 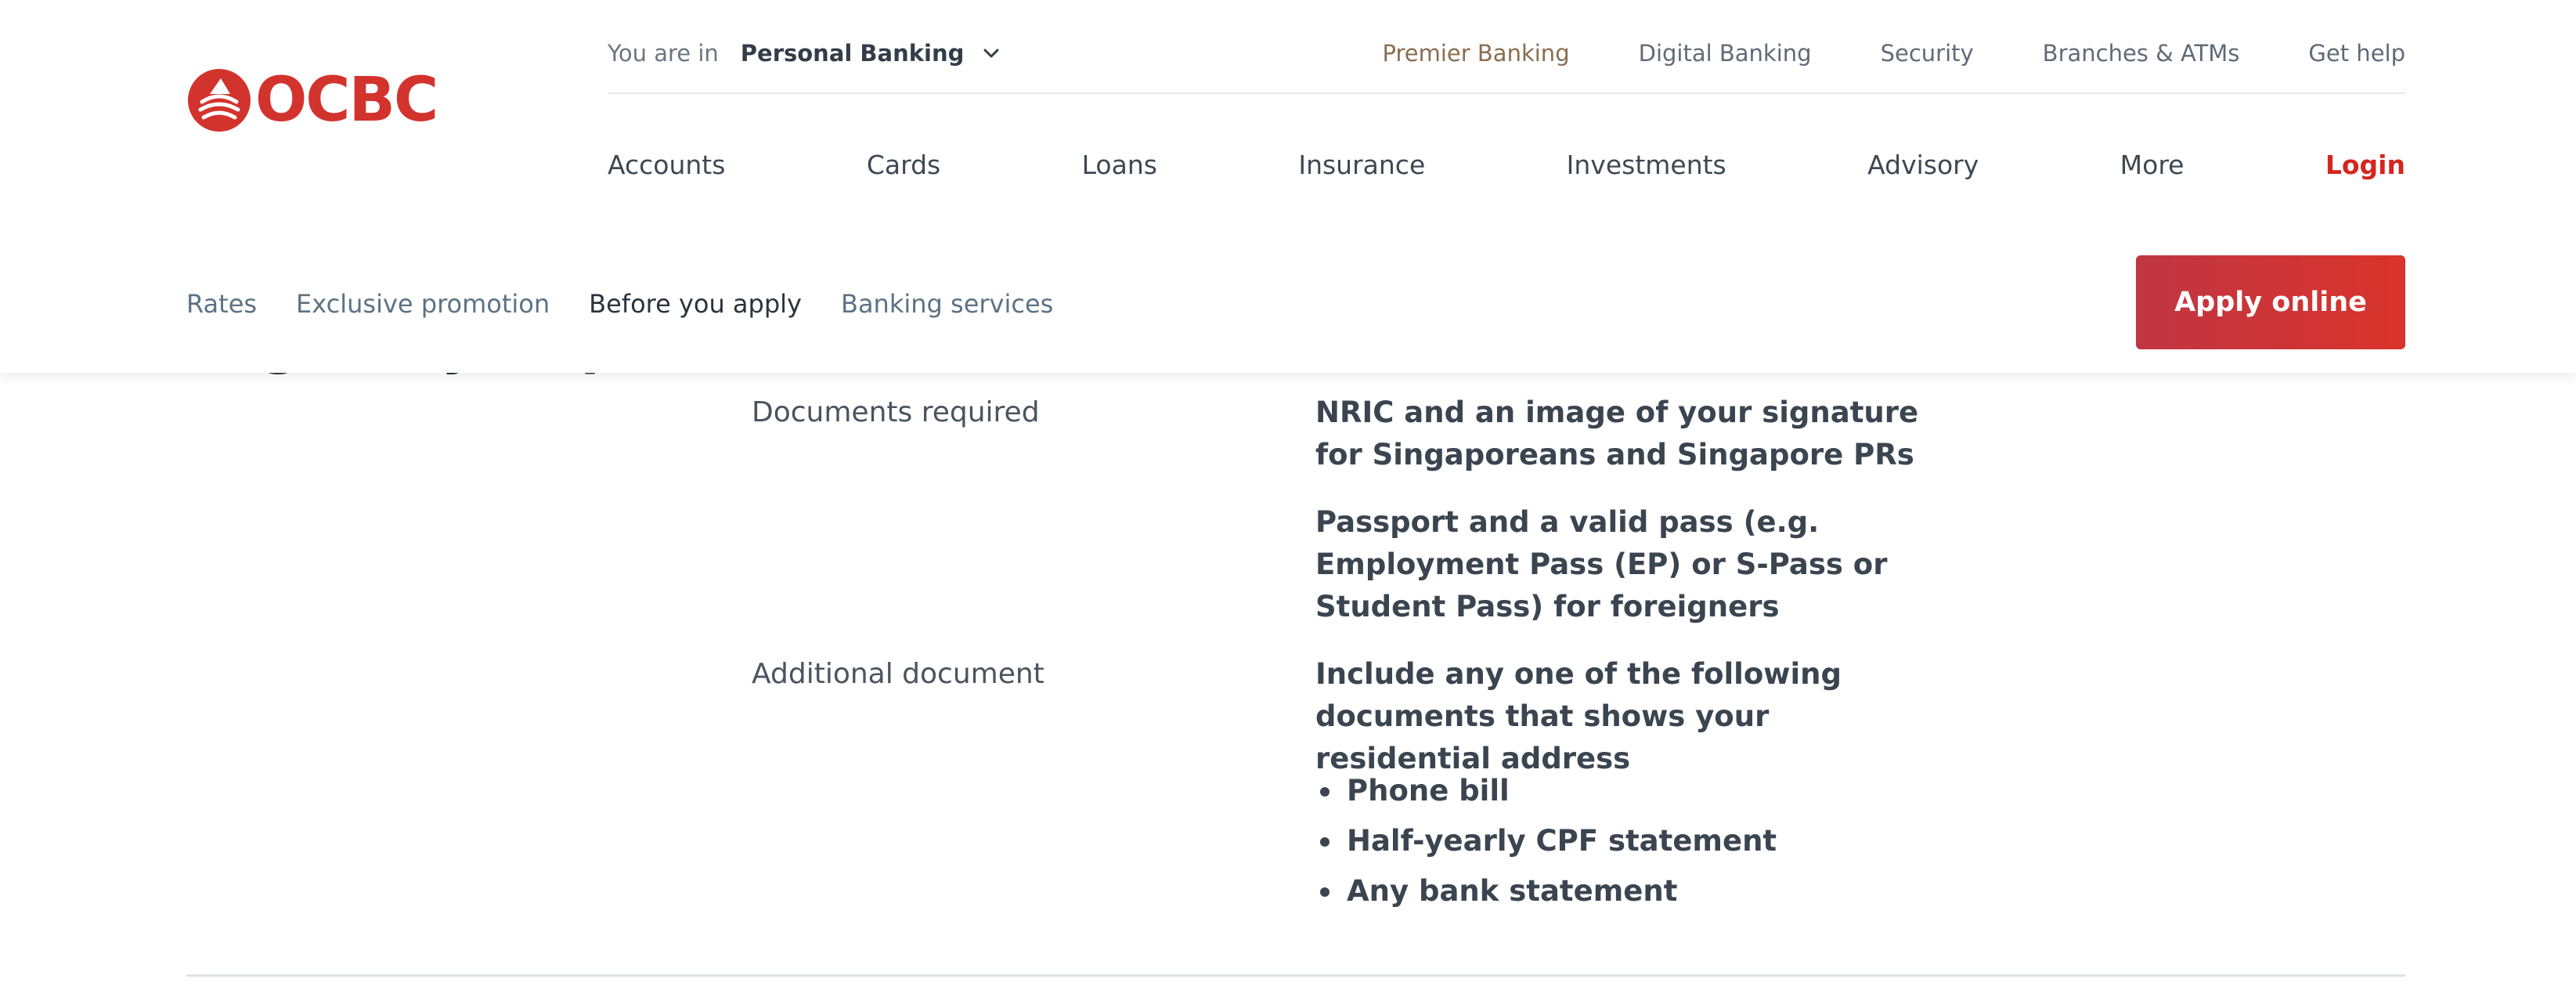 What do you see at coordinates (347, 100) in the screenshot?
I see `brand-name: OCBC` at bounding box center [347, 100].